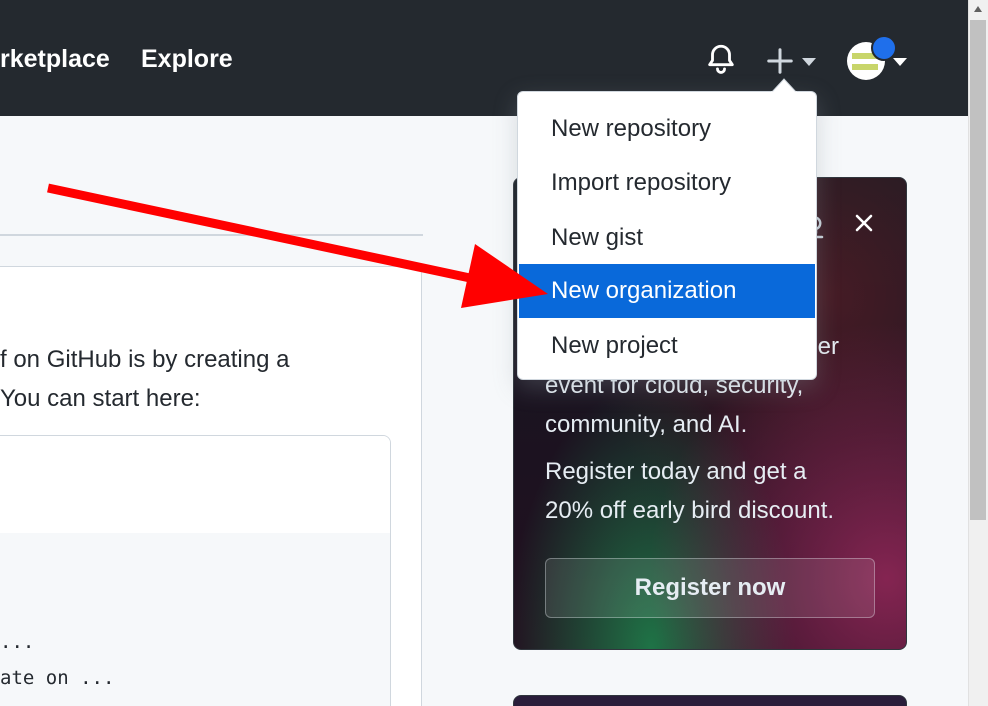 The height and width of the screenshot is (706, 988). Describe the element at coordinates (978, 9) in the screenshot. I see `scroll-up-arrow-icon` at that location.